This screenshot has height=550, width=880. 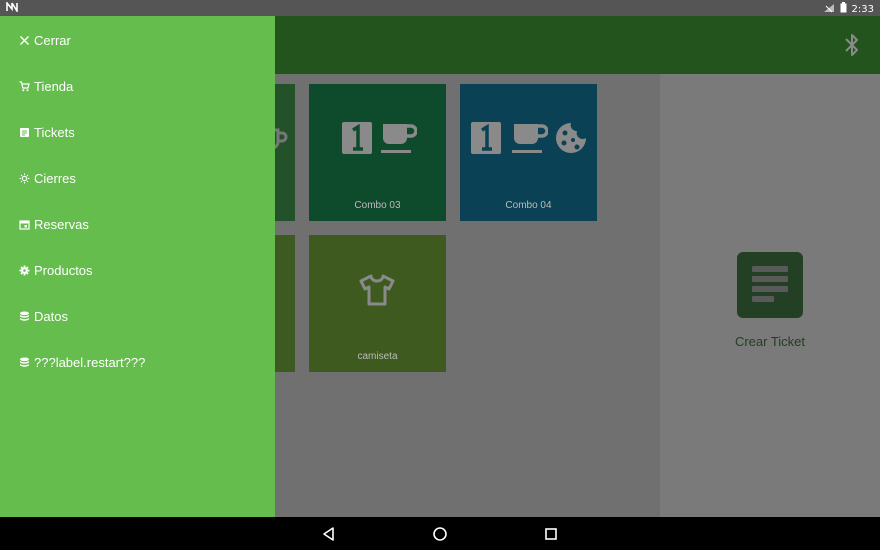 What do you see at coordinates (52, 40) in the screenshot?
I see `menu-item-label: Cerrar` at bounding box center [52, 40].